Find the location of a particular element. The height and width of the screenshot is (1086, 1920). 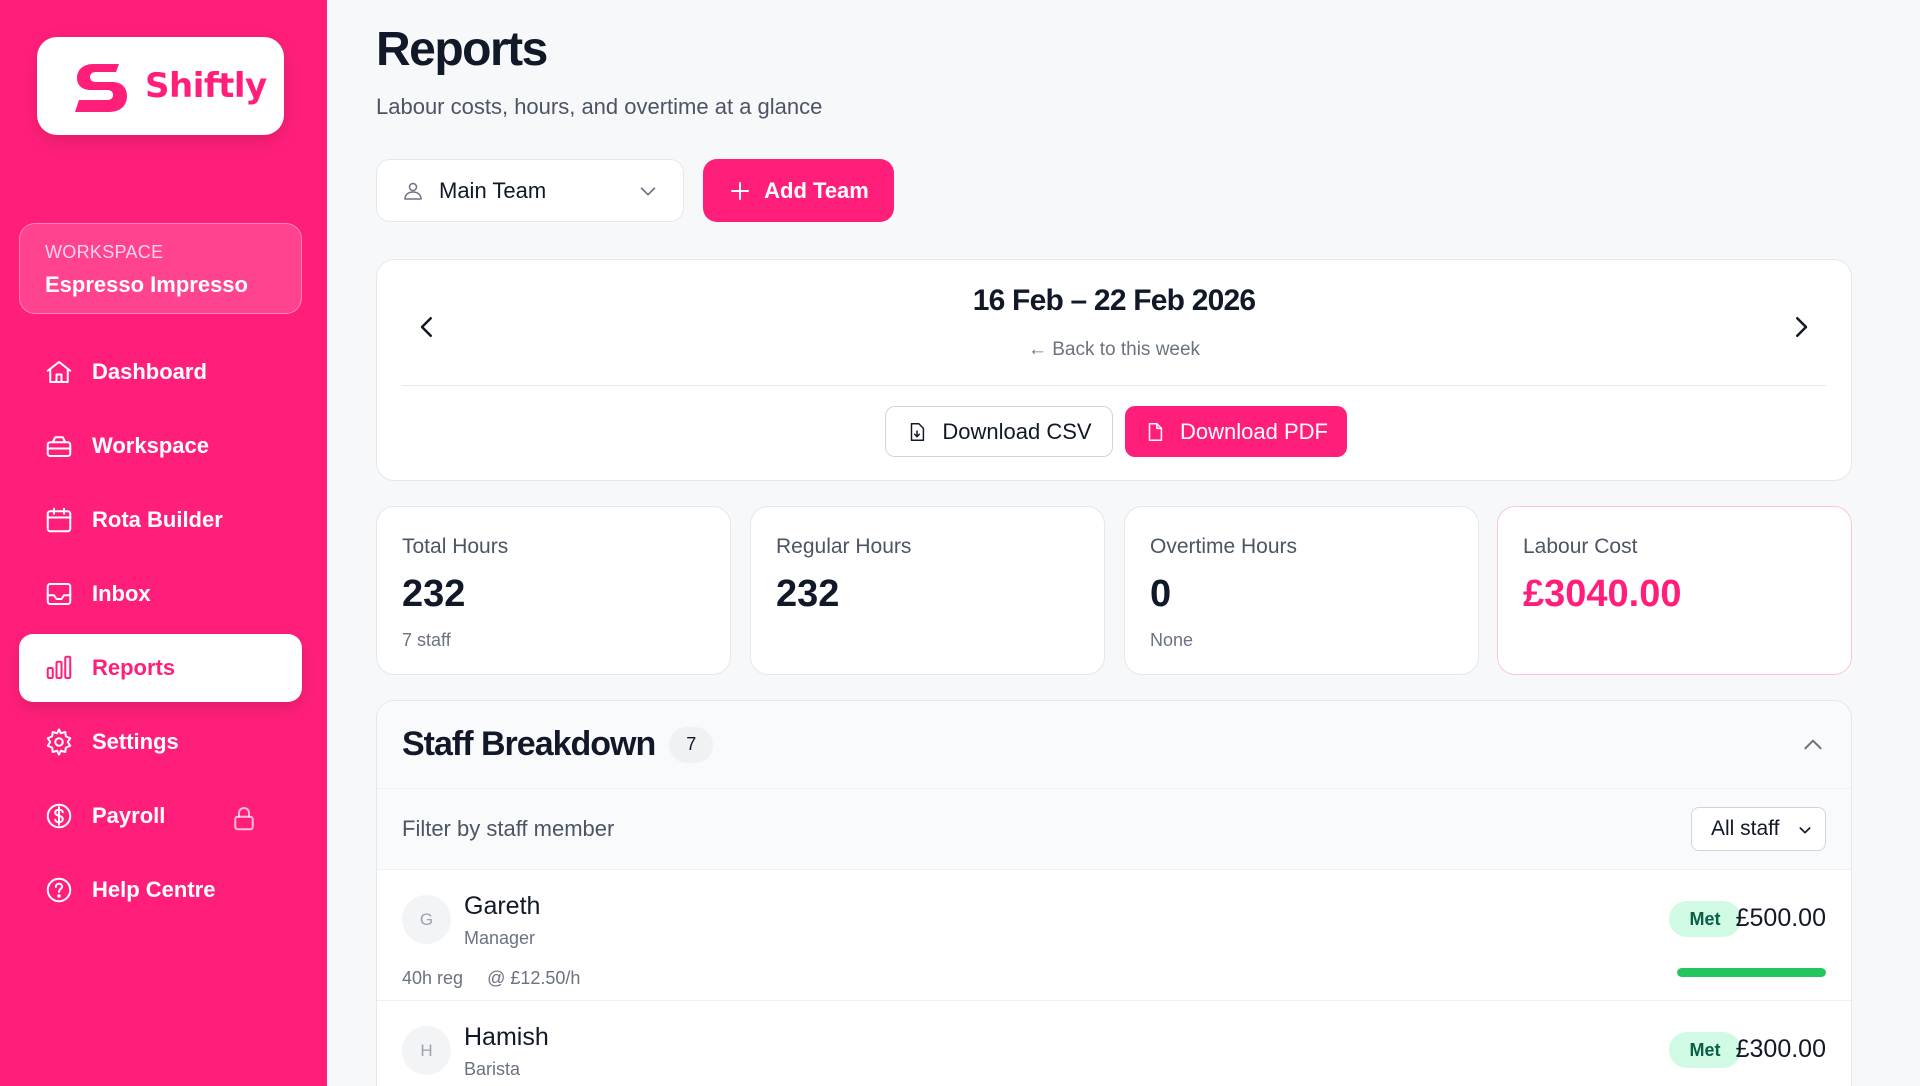

download-csv-label: Download CSV is located at coordinates (1017, 431).